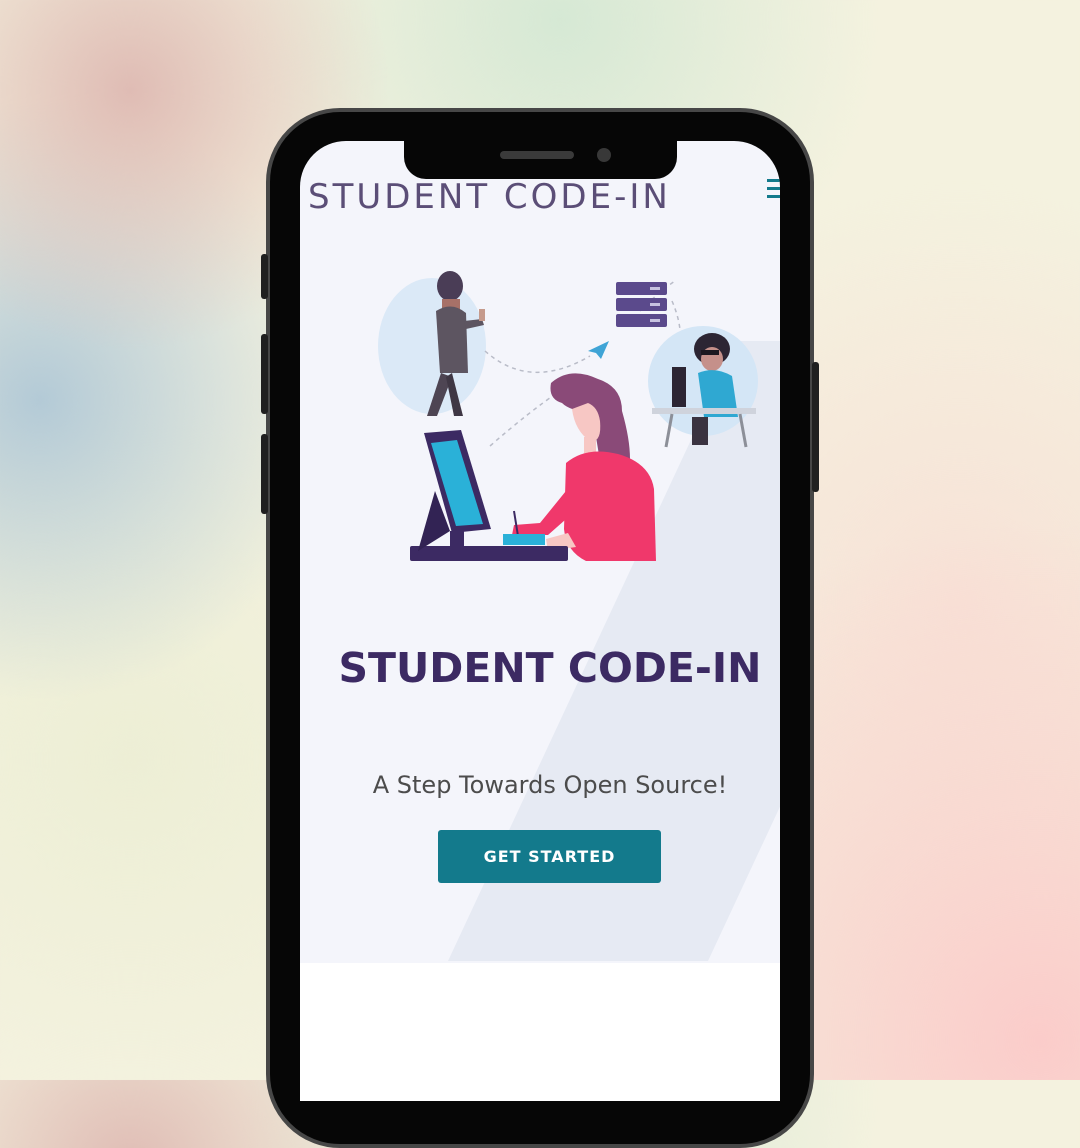  I want to click on hero-title: STUDENT CODE-IN, so click(550, 668).